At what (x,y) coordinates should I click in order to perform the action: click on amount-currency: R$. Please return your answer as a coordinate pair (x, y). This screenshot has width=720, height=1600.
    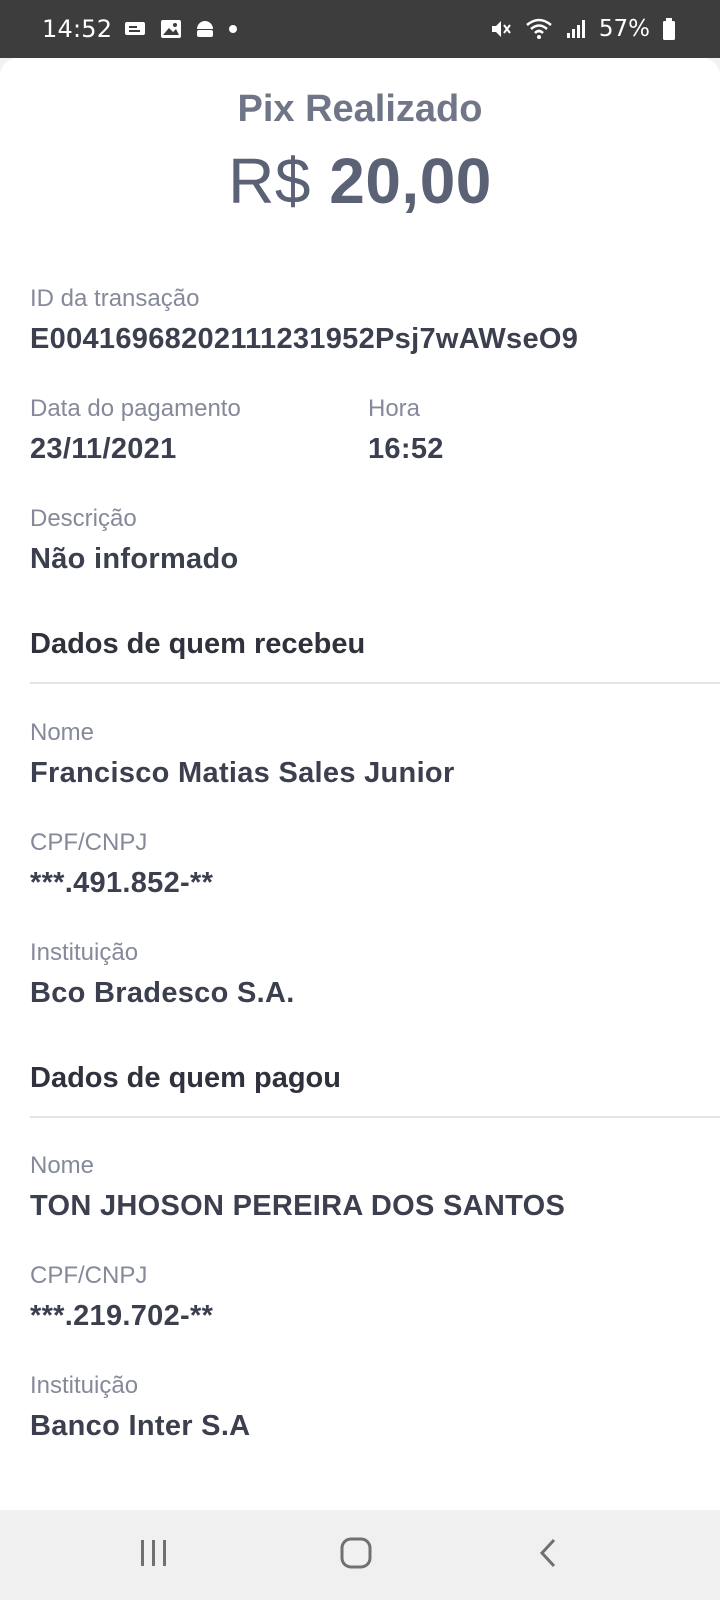
    Looking at the image, I should click on (269, 181).